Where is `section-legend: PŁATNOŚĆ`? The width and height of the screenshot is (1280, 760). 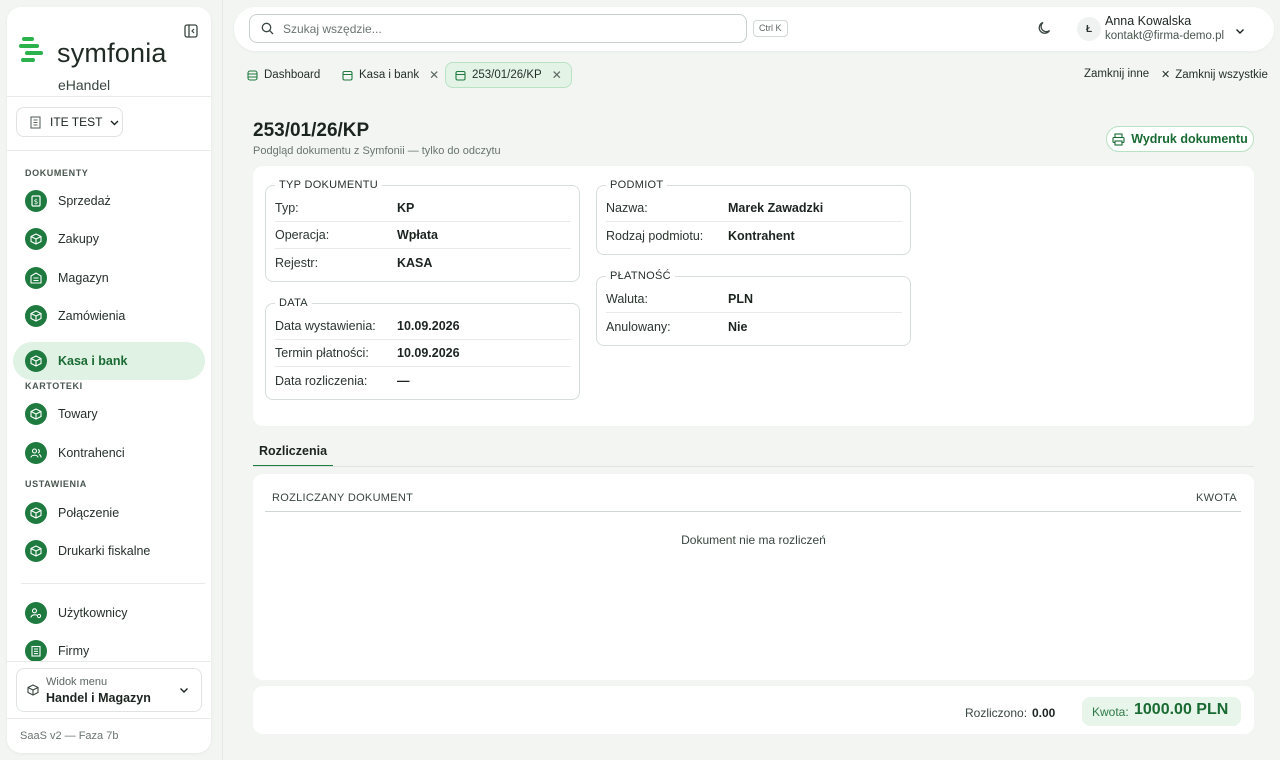
section-legend: PŁATNOŚĆ is located at coordinates (640, 276).